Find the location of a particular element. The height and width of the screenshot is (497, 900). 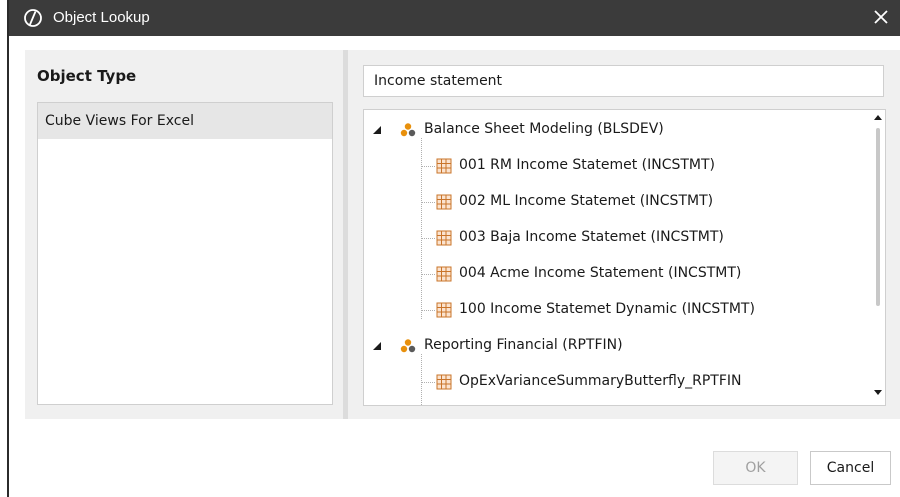

app-logo-icon is located at coordinates (33, 18).